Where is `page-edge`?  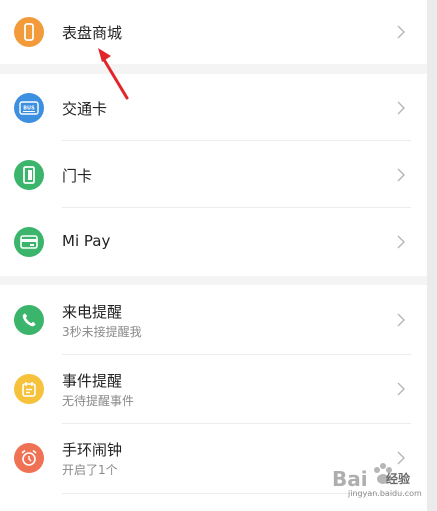
page-edge is located at coordinates (432, 255).